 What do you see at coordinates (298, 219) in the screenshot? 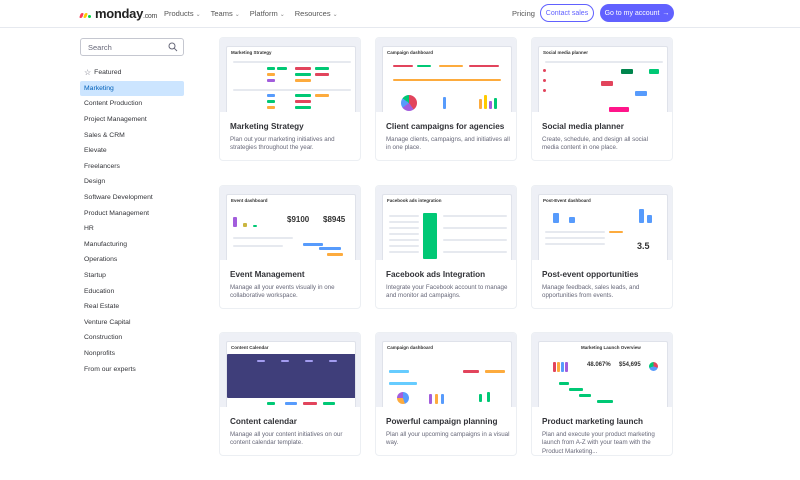
I see `preview-metric: $9100` at bounding box center [298, 219].